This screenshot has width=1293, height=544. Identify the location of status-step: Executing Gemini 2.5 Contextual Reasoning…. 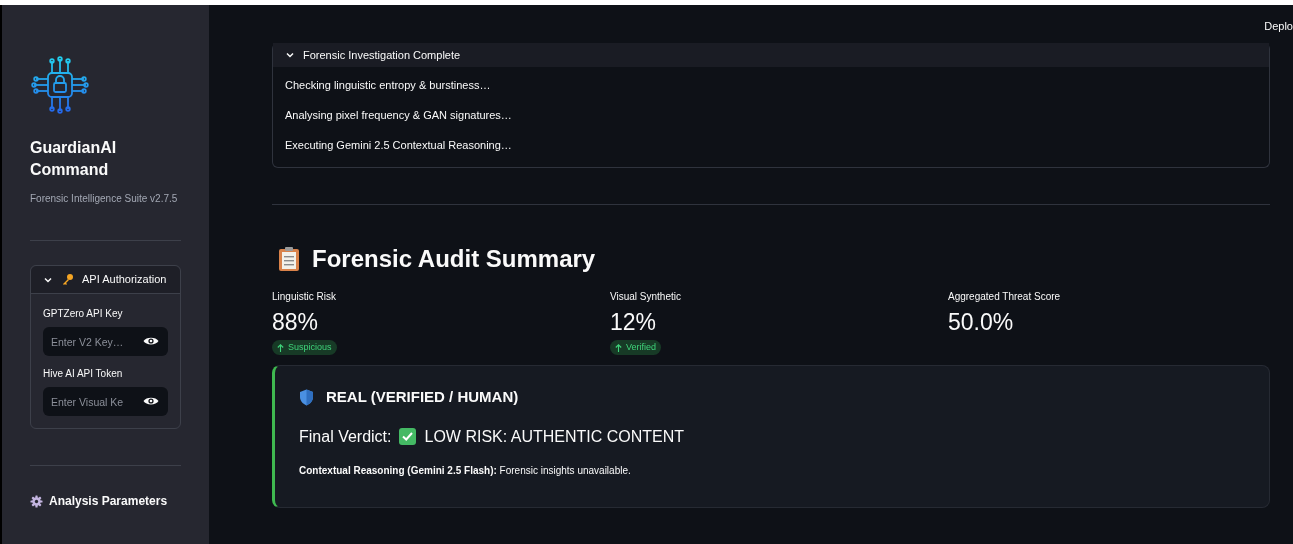
(771, 145).